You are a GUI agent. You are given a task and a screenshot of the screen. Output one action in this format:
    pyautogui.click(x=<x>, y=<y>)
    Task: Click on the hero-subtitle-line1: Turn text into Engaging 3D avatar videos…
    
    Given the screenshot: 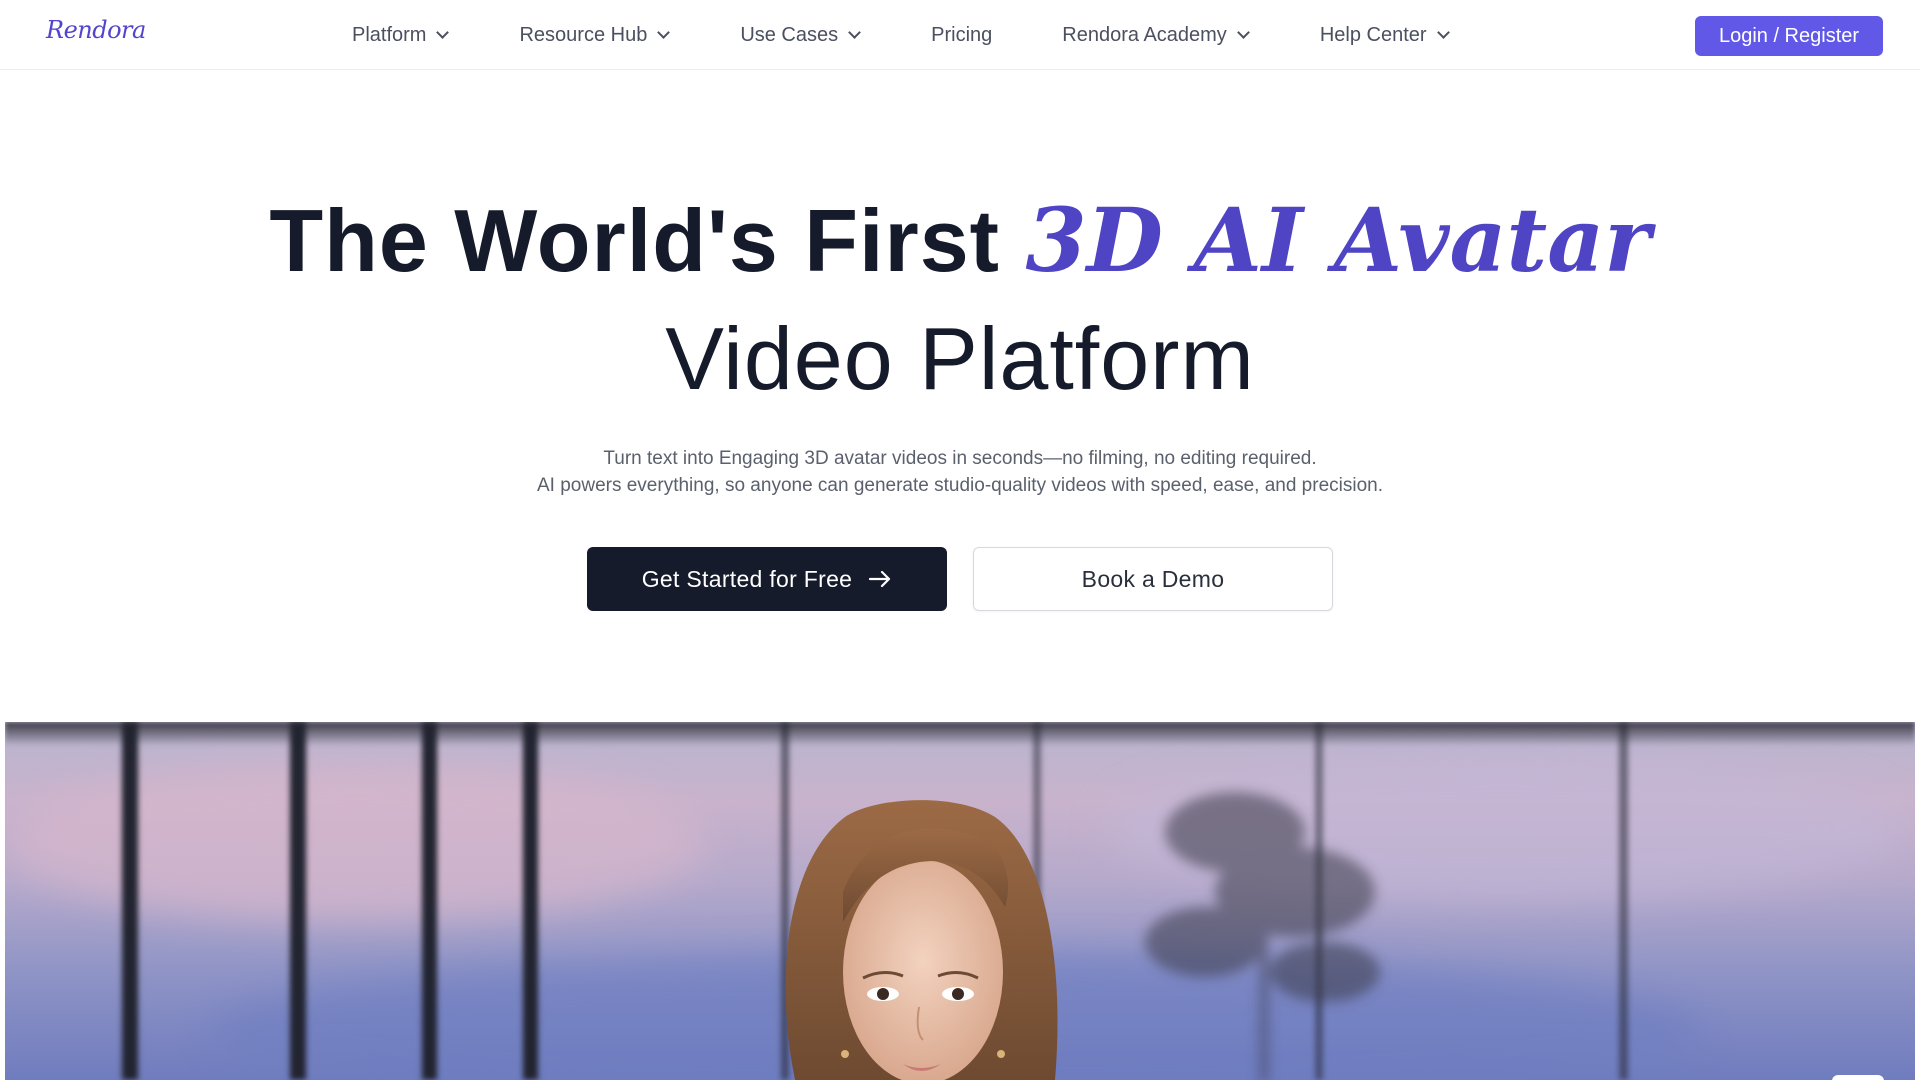 What is the action you would take?
    pyautogui.click(x=960, y=458)
    